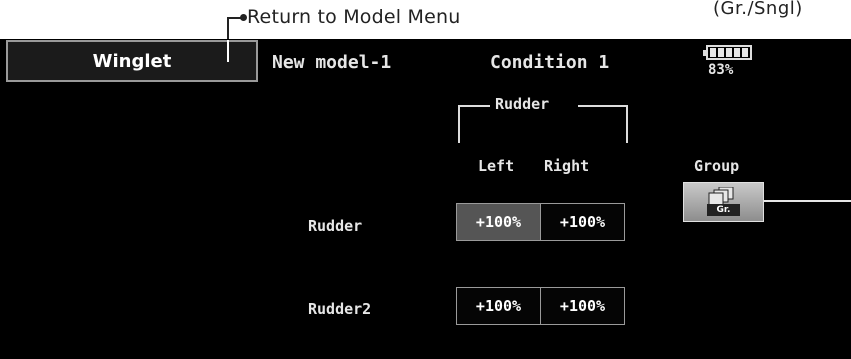 This screenshot has height=359, width=851. I want to click on annotation-leader-line-inner, so click(228, 51).